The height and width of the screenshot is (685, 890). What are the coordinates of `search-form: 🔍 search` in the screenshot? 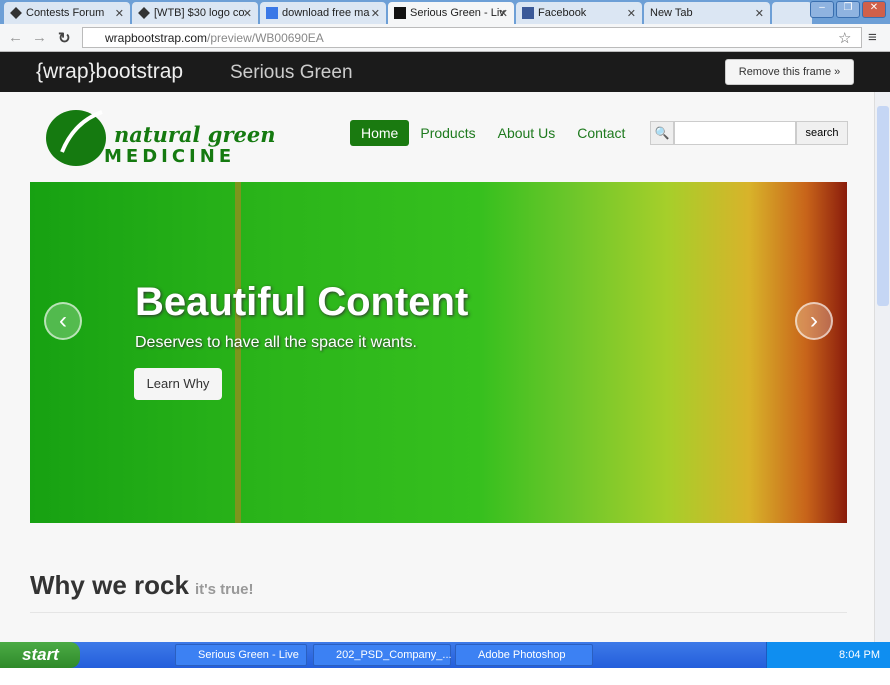 It's located at (749, 133).